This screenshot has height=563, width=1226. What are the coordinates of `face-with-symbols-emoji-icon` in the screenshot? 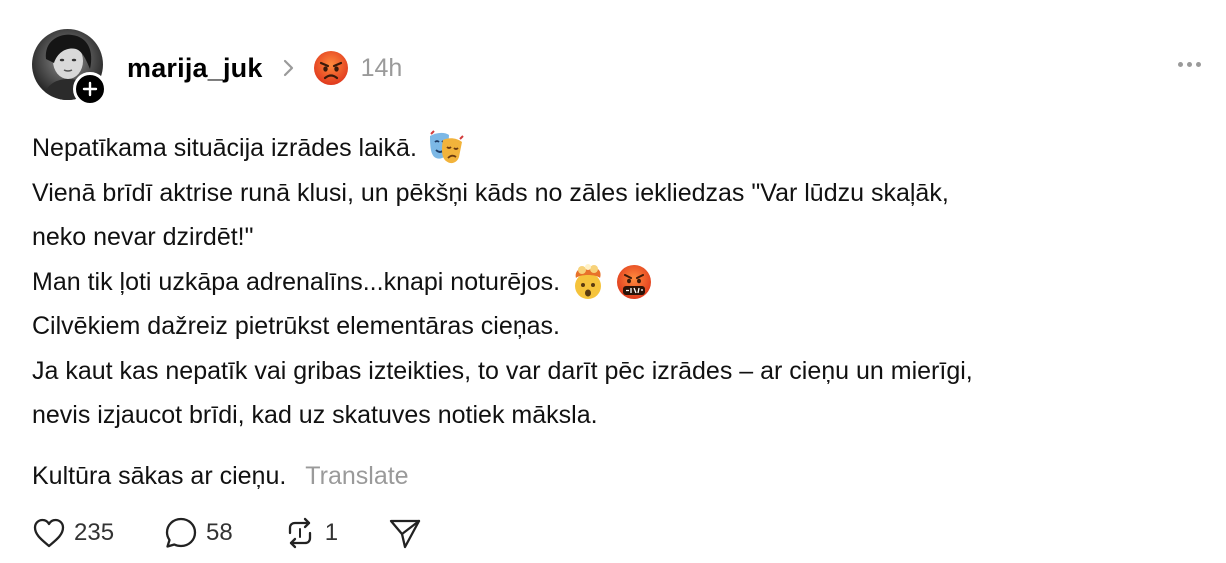 It's located at (634, 282).